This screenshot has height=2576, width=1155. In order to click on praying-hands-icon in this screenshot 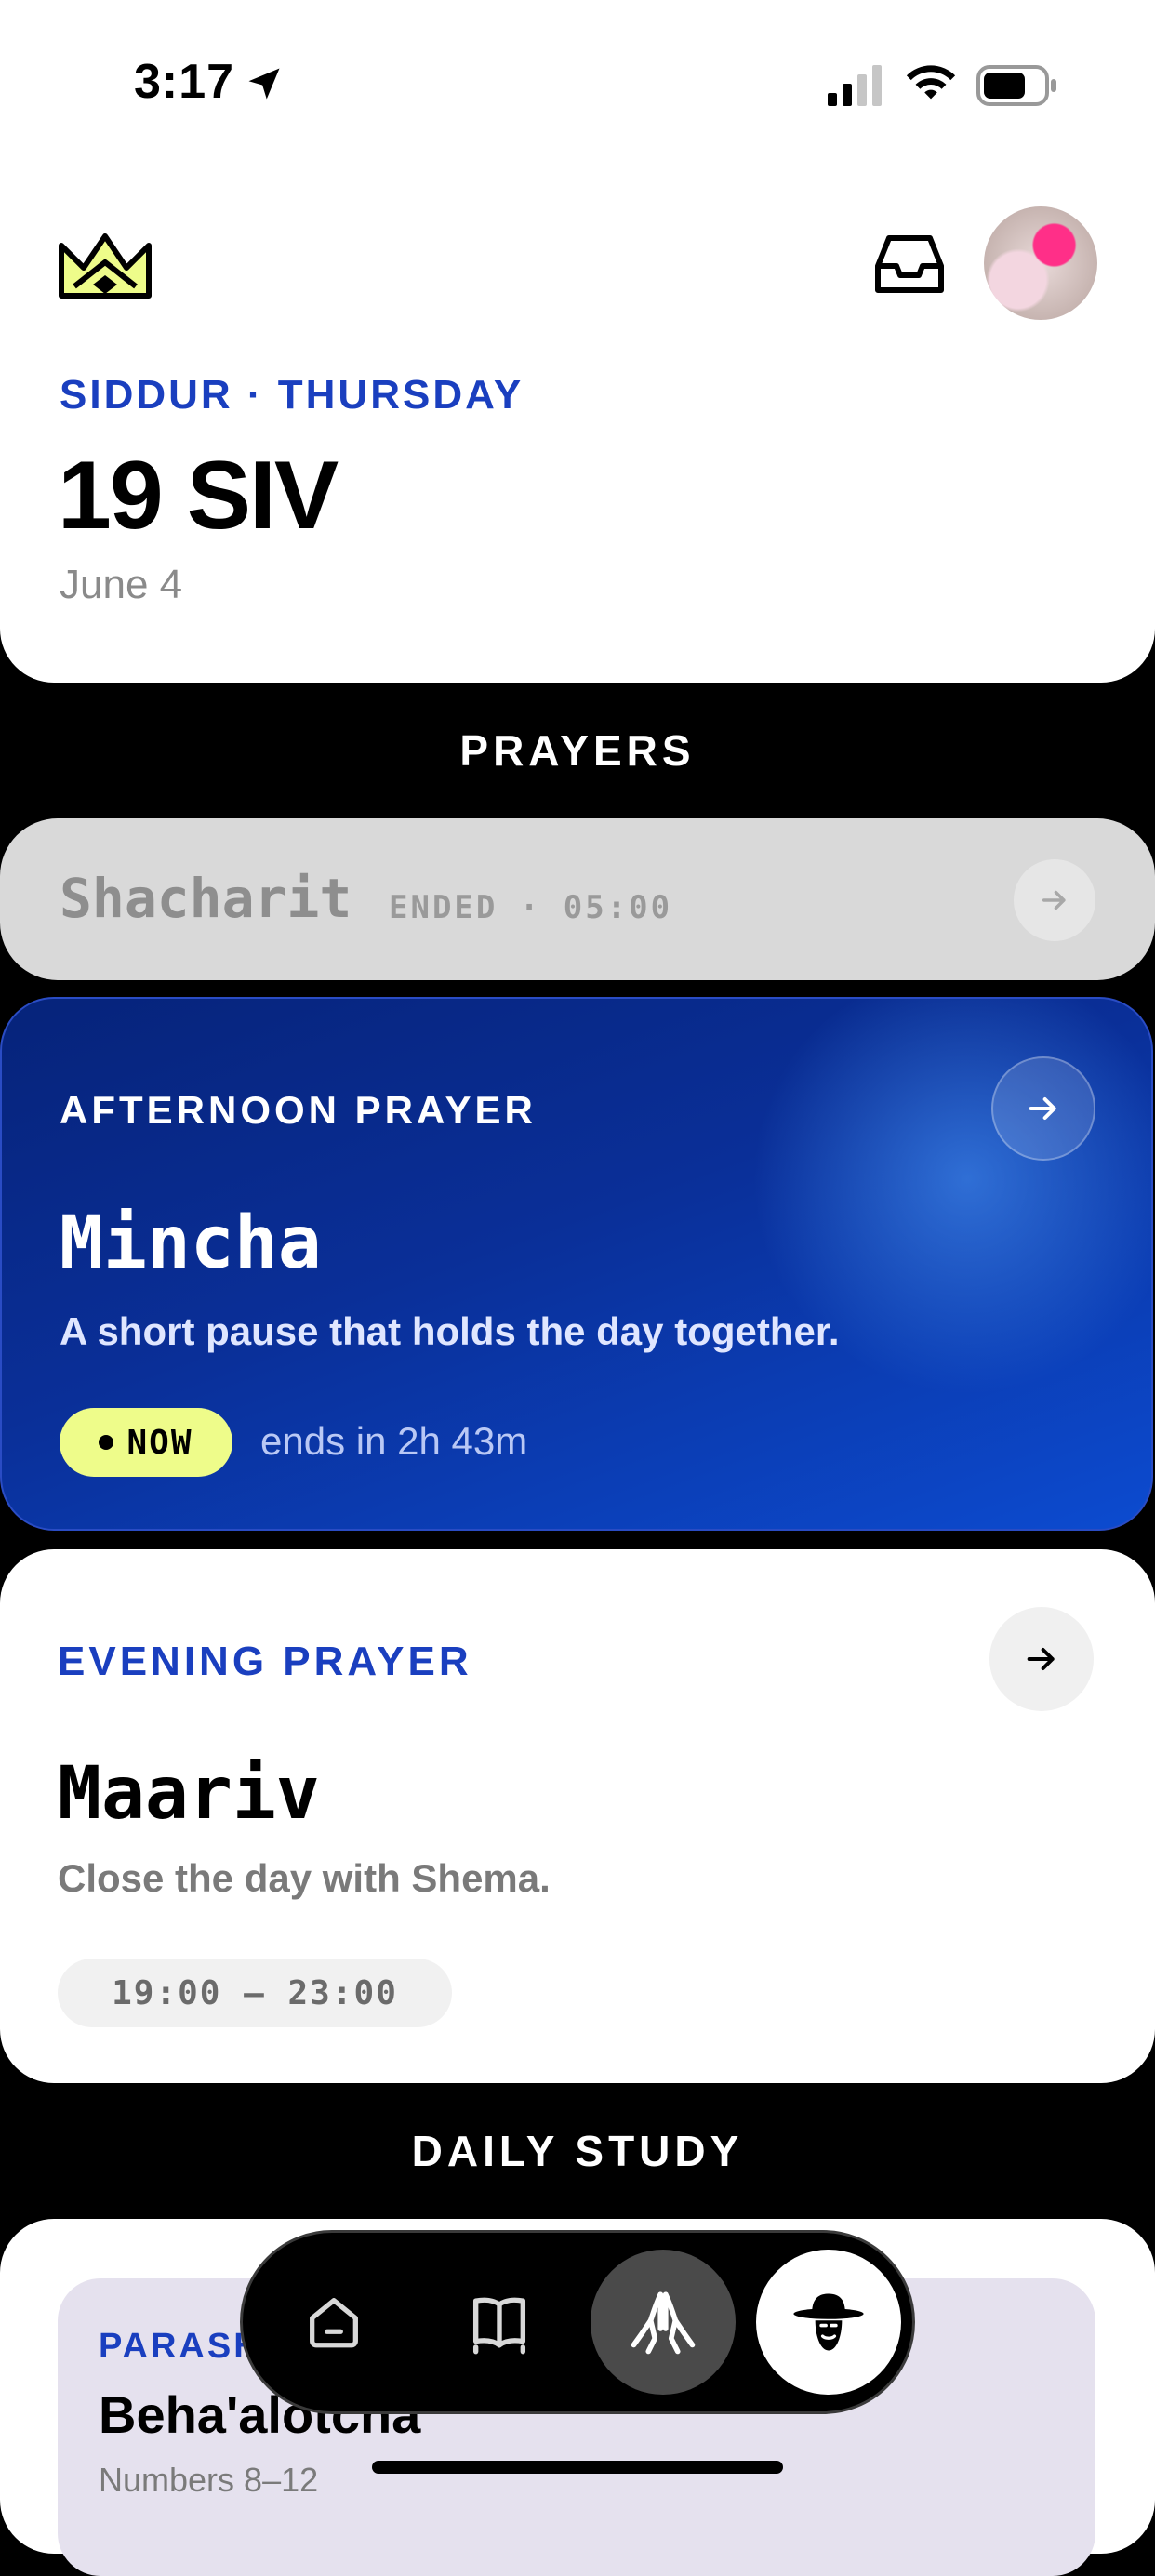, I will do `click(663, 2323)`.